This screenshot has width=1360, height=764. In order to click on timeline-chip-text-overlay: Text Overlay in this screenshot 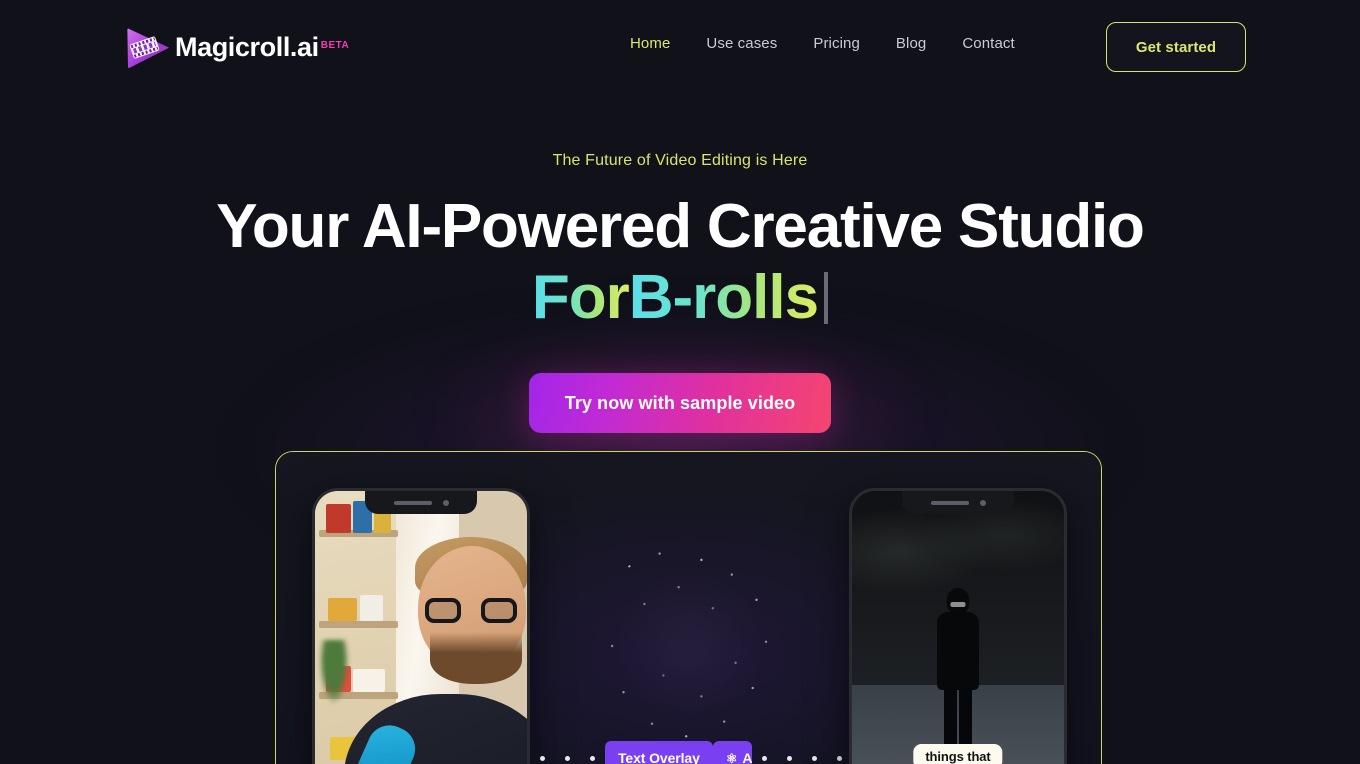, I will do `click(659, 752)`.